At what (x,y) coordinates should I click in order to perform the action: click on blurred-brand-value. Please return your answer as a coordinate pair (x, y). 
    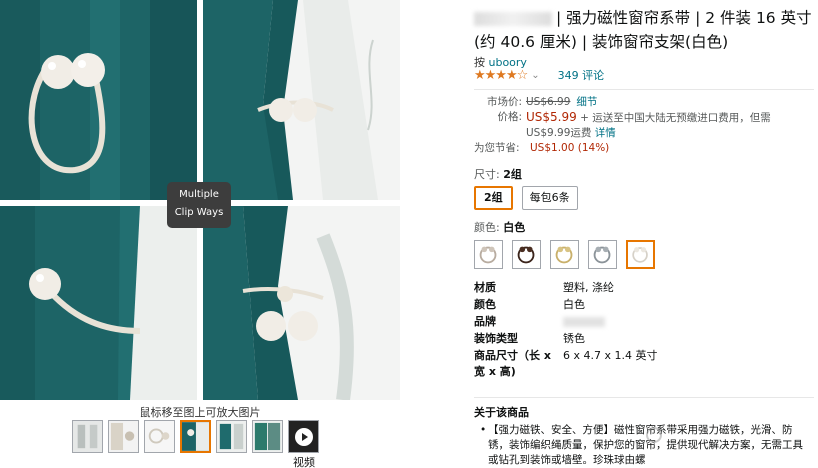
    Looking at the image, I should click on (584, 322).